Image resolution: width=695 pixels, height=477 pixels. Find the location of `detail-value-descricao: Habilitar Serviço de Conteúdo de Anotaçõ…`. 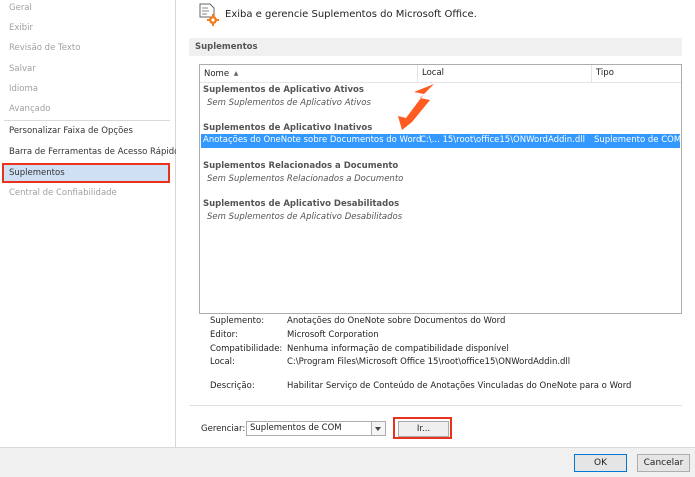

detail-value-descricao: Habilitar Serviço de Conteúdo de Anotaçõ… is located at coordinates (459, 386).